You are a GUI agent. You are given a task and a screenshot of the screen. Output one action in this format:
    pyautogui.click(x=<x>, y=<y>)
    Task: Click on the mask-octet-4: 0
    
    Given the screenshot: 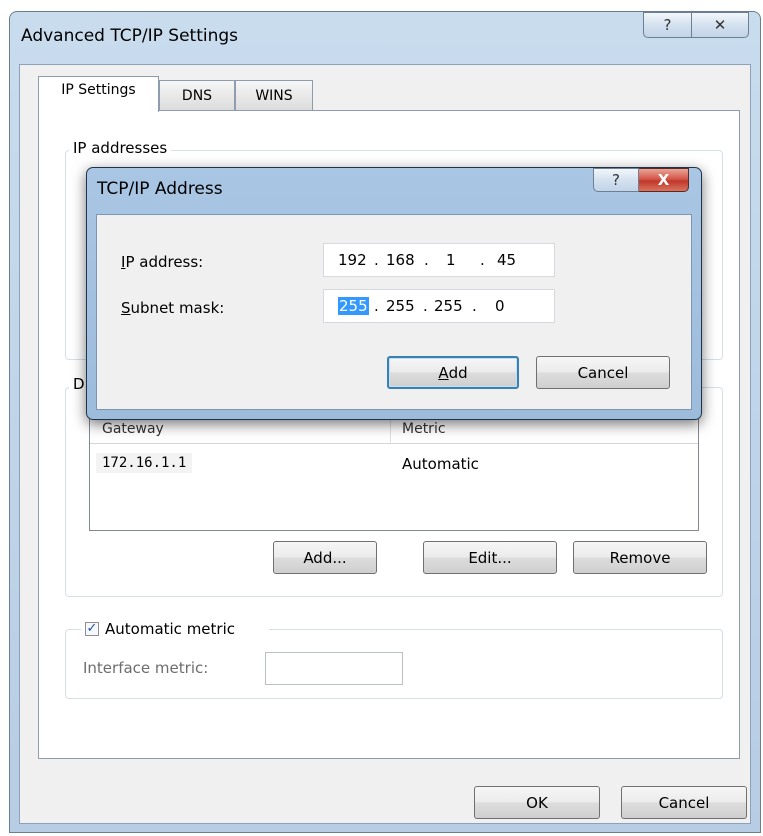 What is the action you would take?
    pyautogui.click(x=500, y=306)
    